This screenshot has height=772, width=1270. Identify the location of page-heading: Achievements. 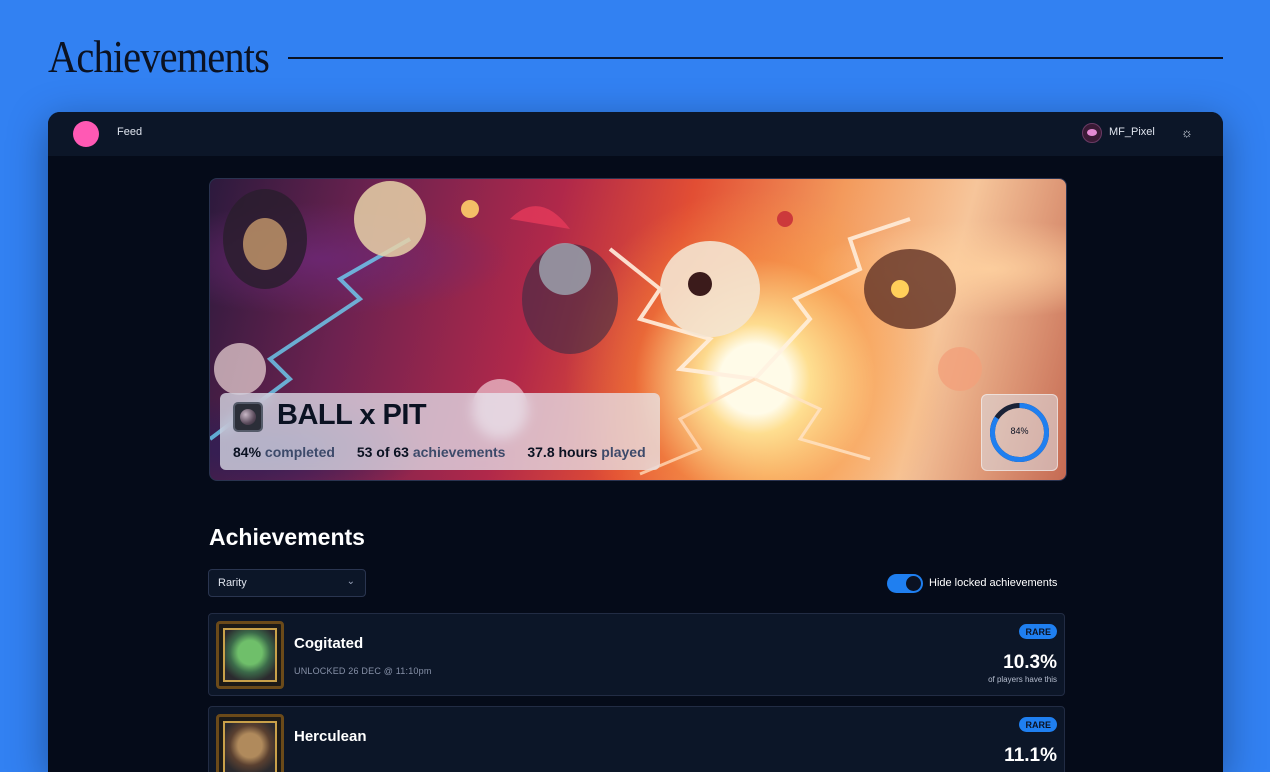
(159, 56).